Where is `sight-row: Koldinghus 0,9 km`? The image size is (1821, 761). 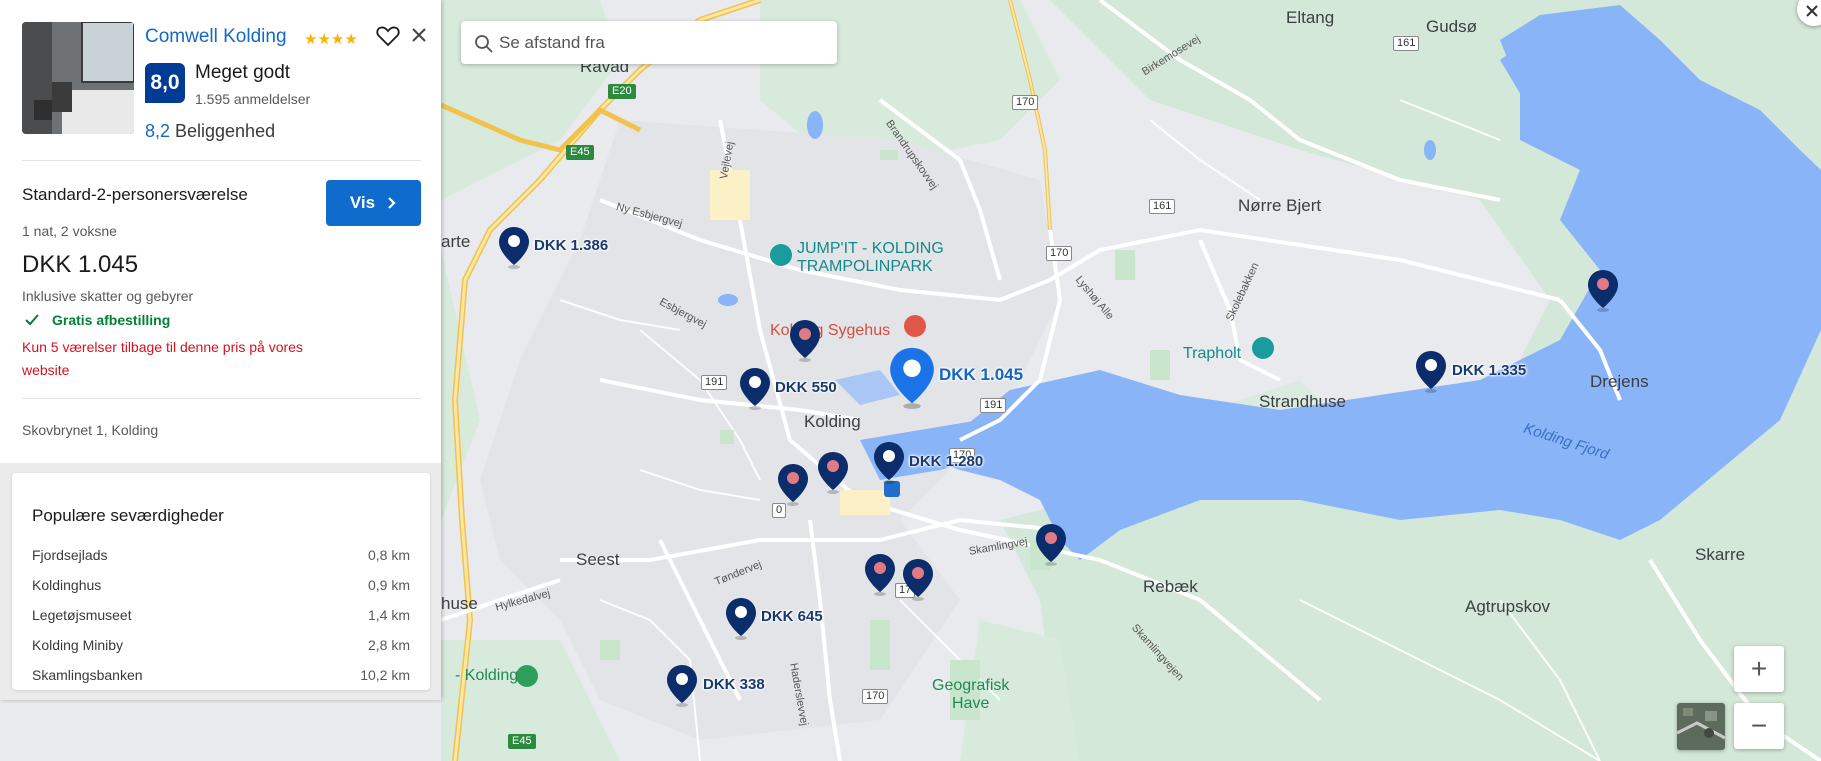
sight-row: Koldinghus 0,9 km is located at coordinates (221, 585).